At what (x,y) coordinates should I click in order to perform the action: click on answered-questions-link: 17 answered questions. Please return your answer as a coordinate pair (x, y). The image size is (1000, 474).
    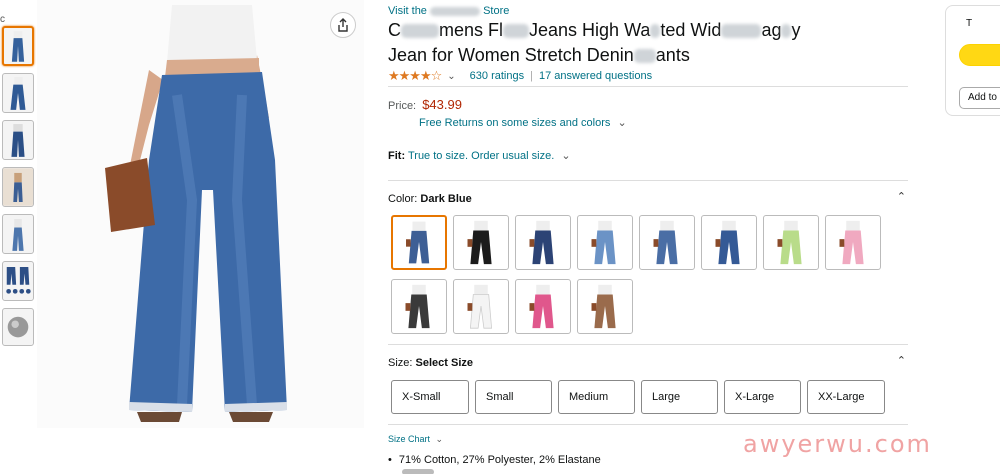
    Looking at the image, I should click on (595, 76).